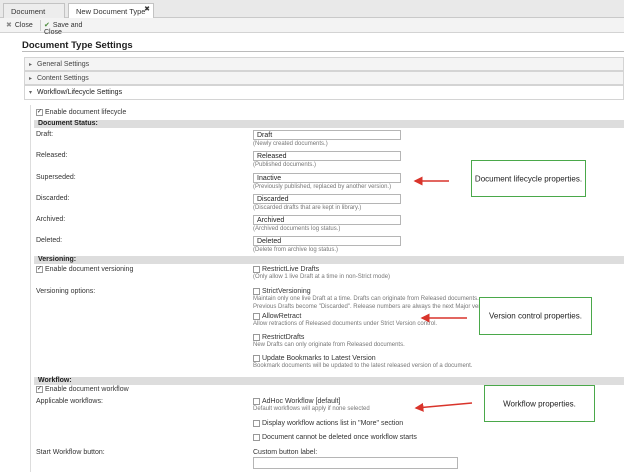 This screenshot has width=624, height=472. Describe the element at coordinates (443, 407) in the screenshot. I see `arrow-workflow` at that location.